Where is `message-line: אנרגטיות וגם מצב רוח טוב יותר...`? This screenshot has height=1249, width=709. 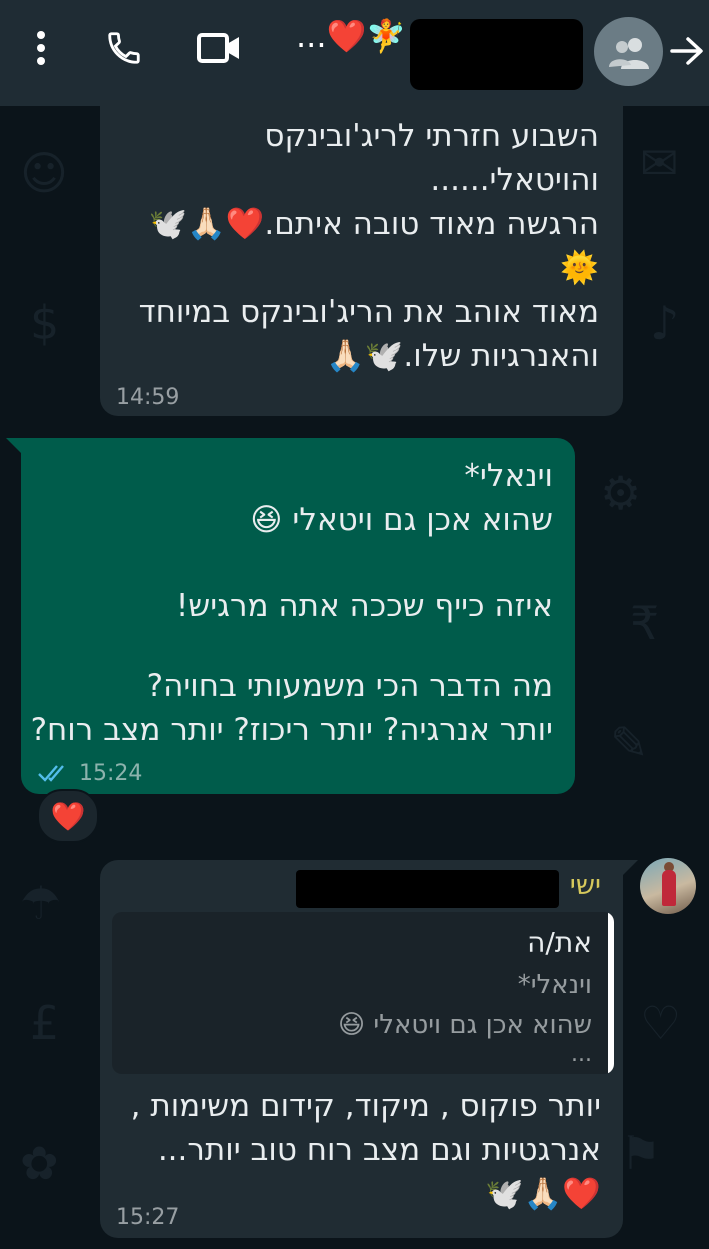 message-line: אנרגטיות וגם מצב רוח טוב יותר... is located at coordinates (379, 1150).